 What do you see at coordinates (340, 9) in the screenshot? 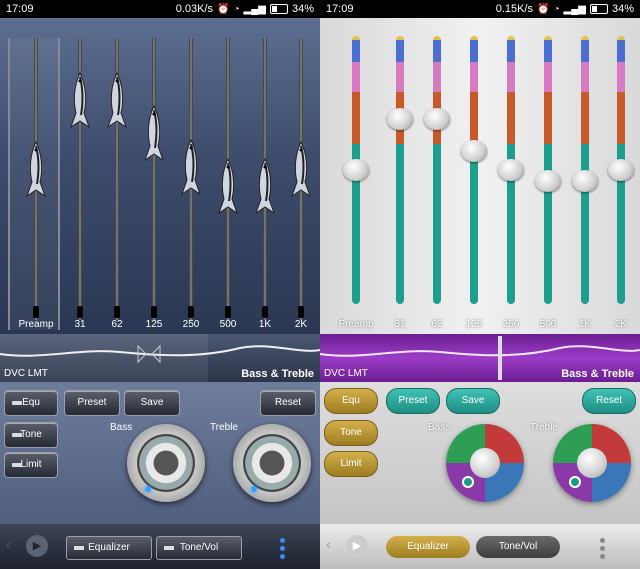
I see `status-time: 17:09` at bounding box center [340, 9].